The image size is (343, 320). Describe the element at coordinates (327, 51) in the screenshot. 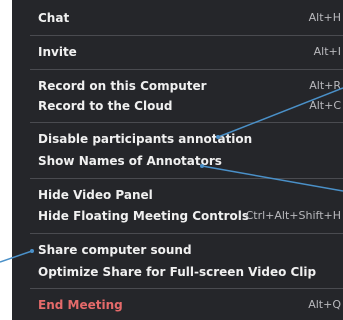

I see `menu-item-shortcut: Alt+I` at that location.